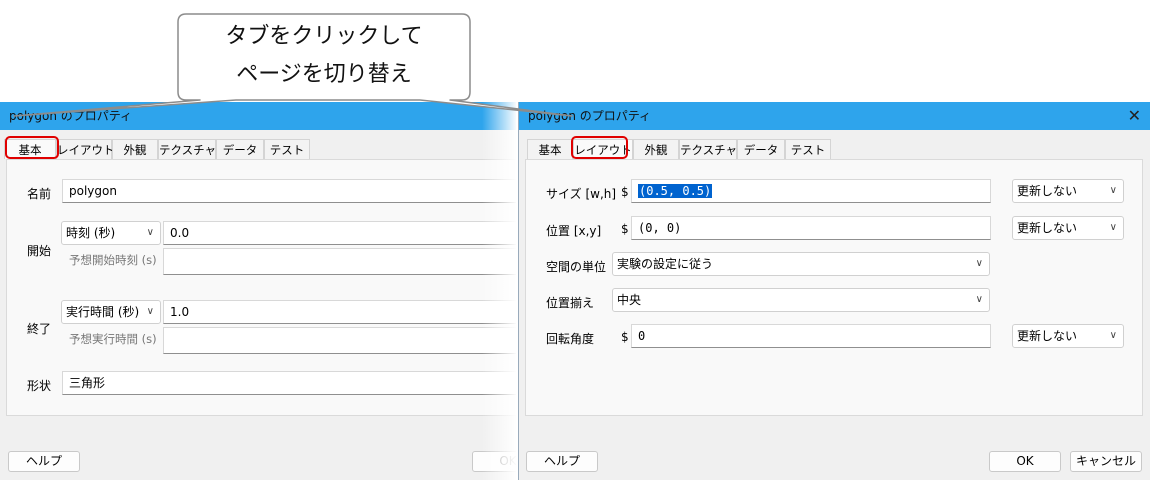 Image resolution: width=1150 pixels, height=480 pixels. Describe the element at coordinates (801, 300) in the screenshot. I see `anchor-select: 中央 ∨` at that location.